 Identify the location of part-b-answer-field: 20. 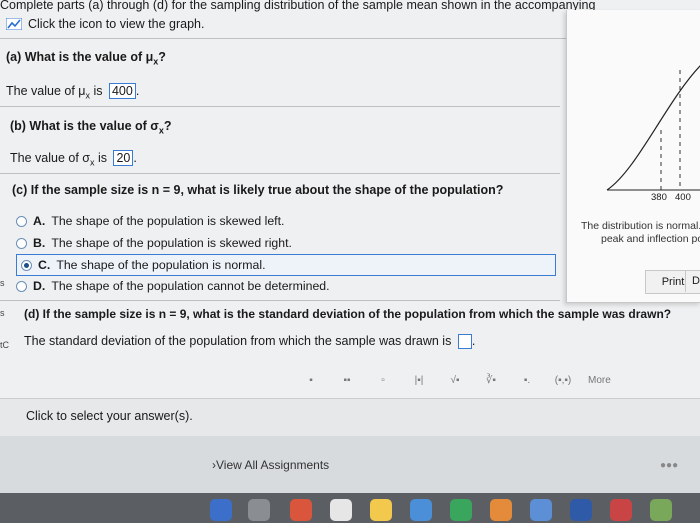
(123, 158).